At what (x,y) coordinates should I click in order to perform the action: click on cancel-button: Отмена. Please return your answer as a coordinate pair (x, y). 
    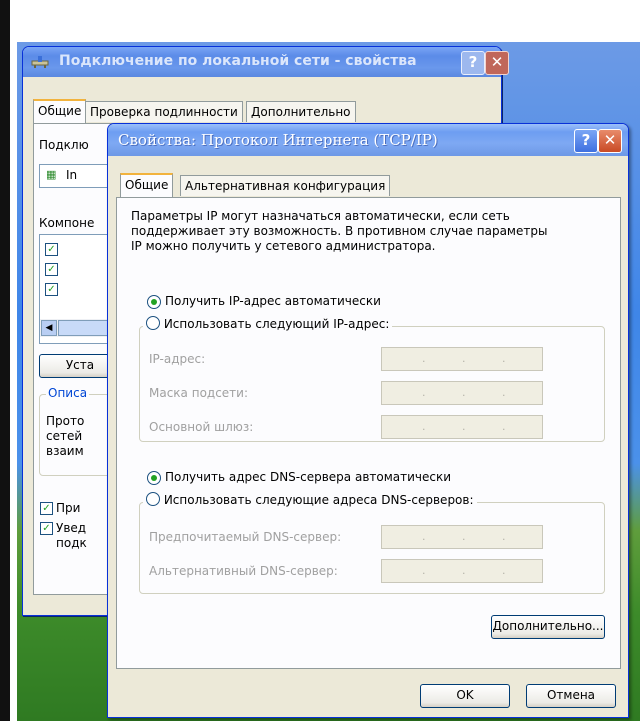
    Looking at the image, I should click on (571, 696).